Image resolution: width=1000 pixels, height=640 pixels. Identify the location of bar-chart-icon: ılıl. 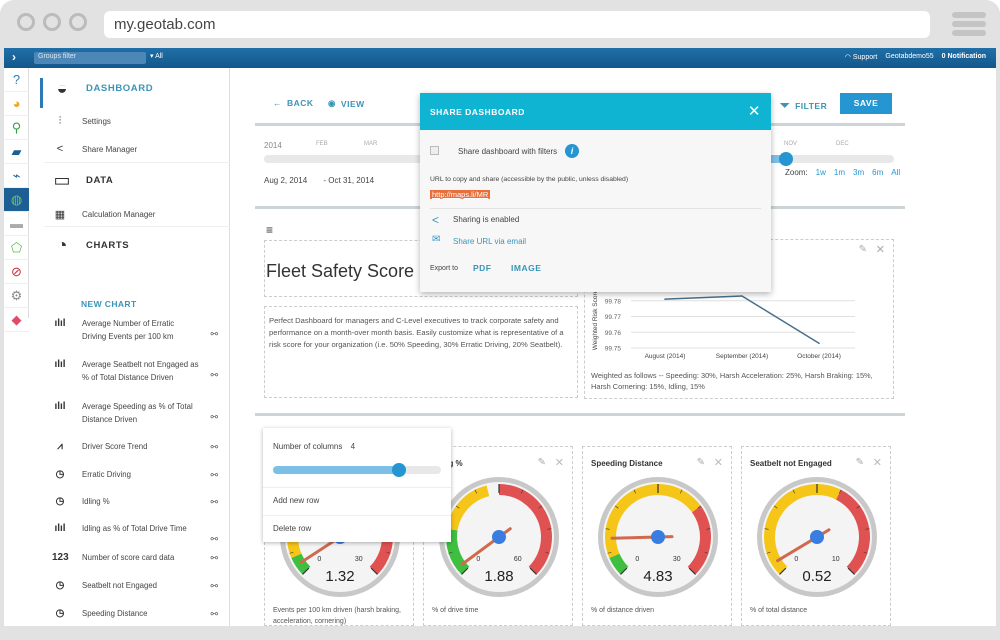
(60, 323).